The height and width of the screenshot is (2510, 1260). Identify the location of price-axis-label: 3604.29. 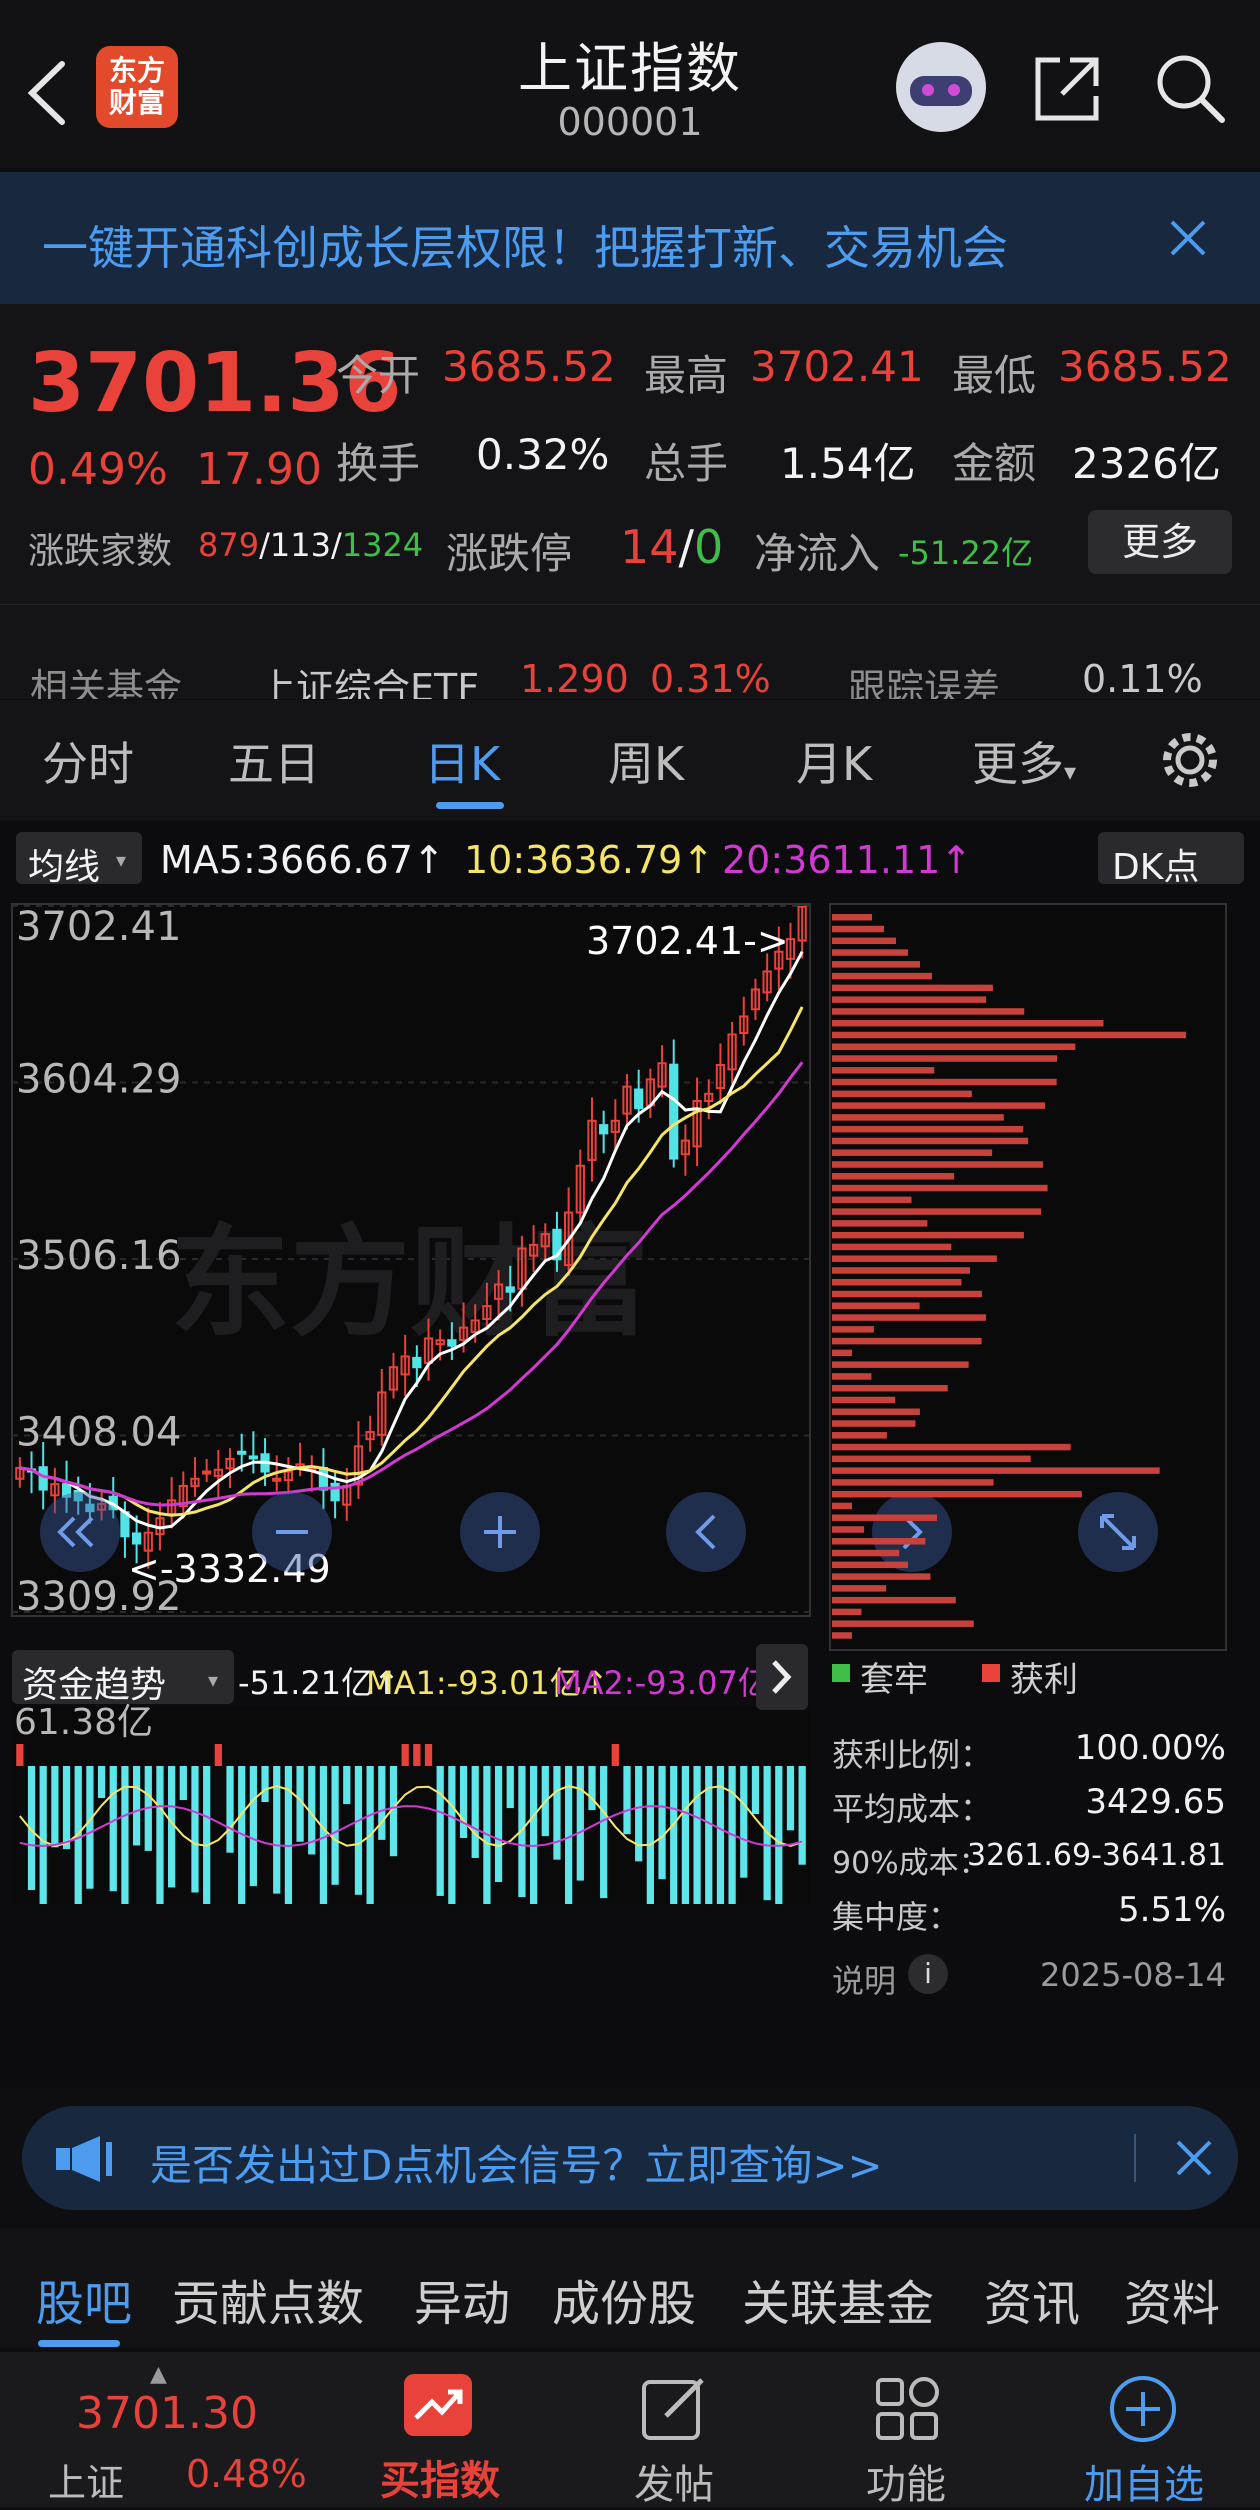
(98, 1079).